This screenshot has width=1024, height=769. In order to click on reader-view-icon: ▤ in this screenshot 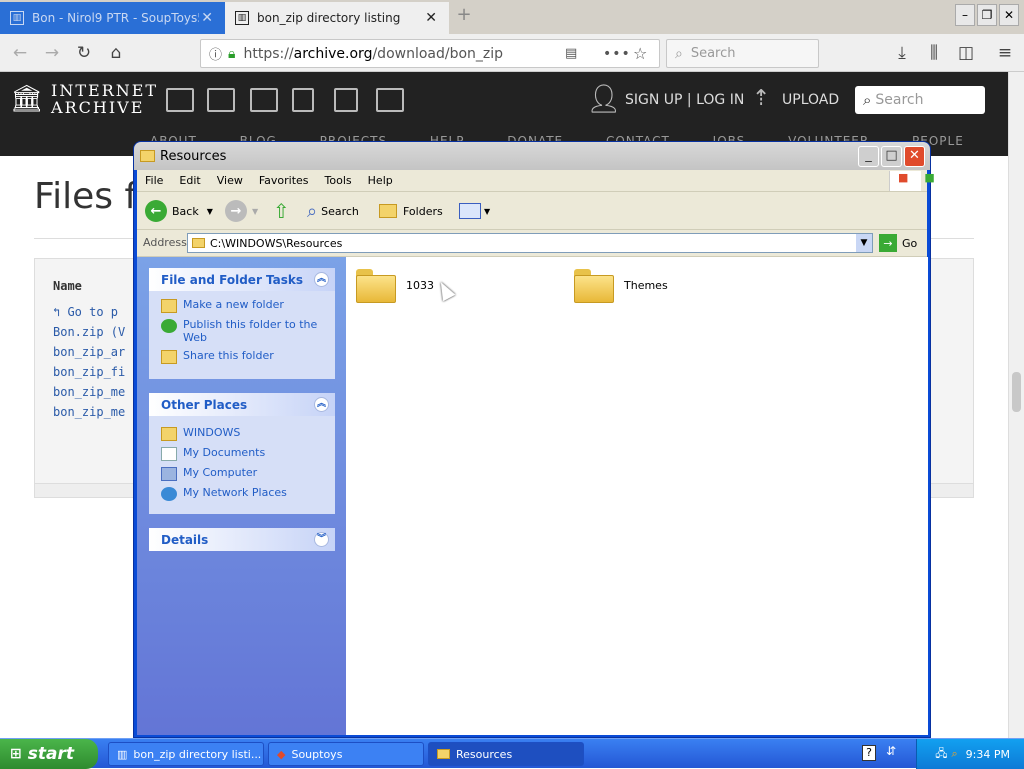, I will do `click(571, 53)`.